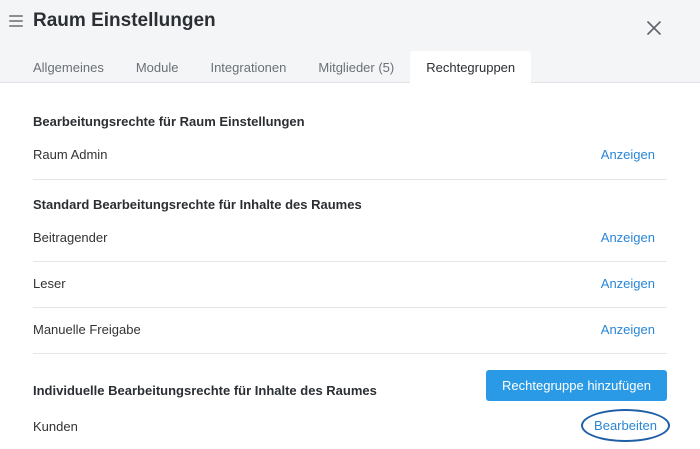 The height and width of the screenshot is (449, 700). Describe the element at coordinates (576, 385) in the screenshot. I see `add-rights-group-button: Rechtegruppe hinzufügen` at that location.